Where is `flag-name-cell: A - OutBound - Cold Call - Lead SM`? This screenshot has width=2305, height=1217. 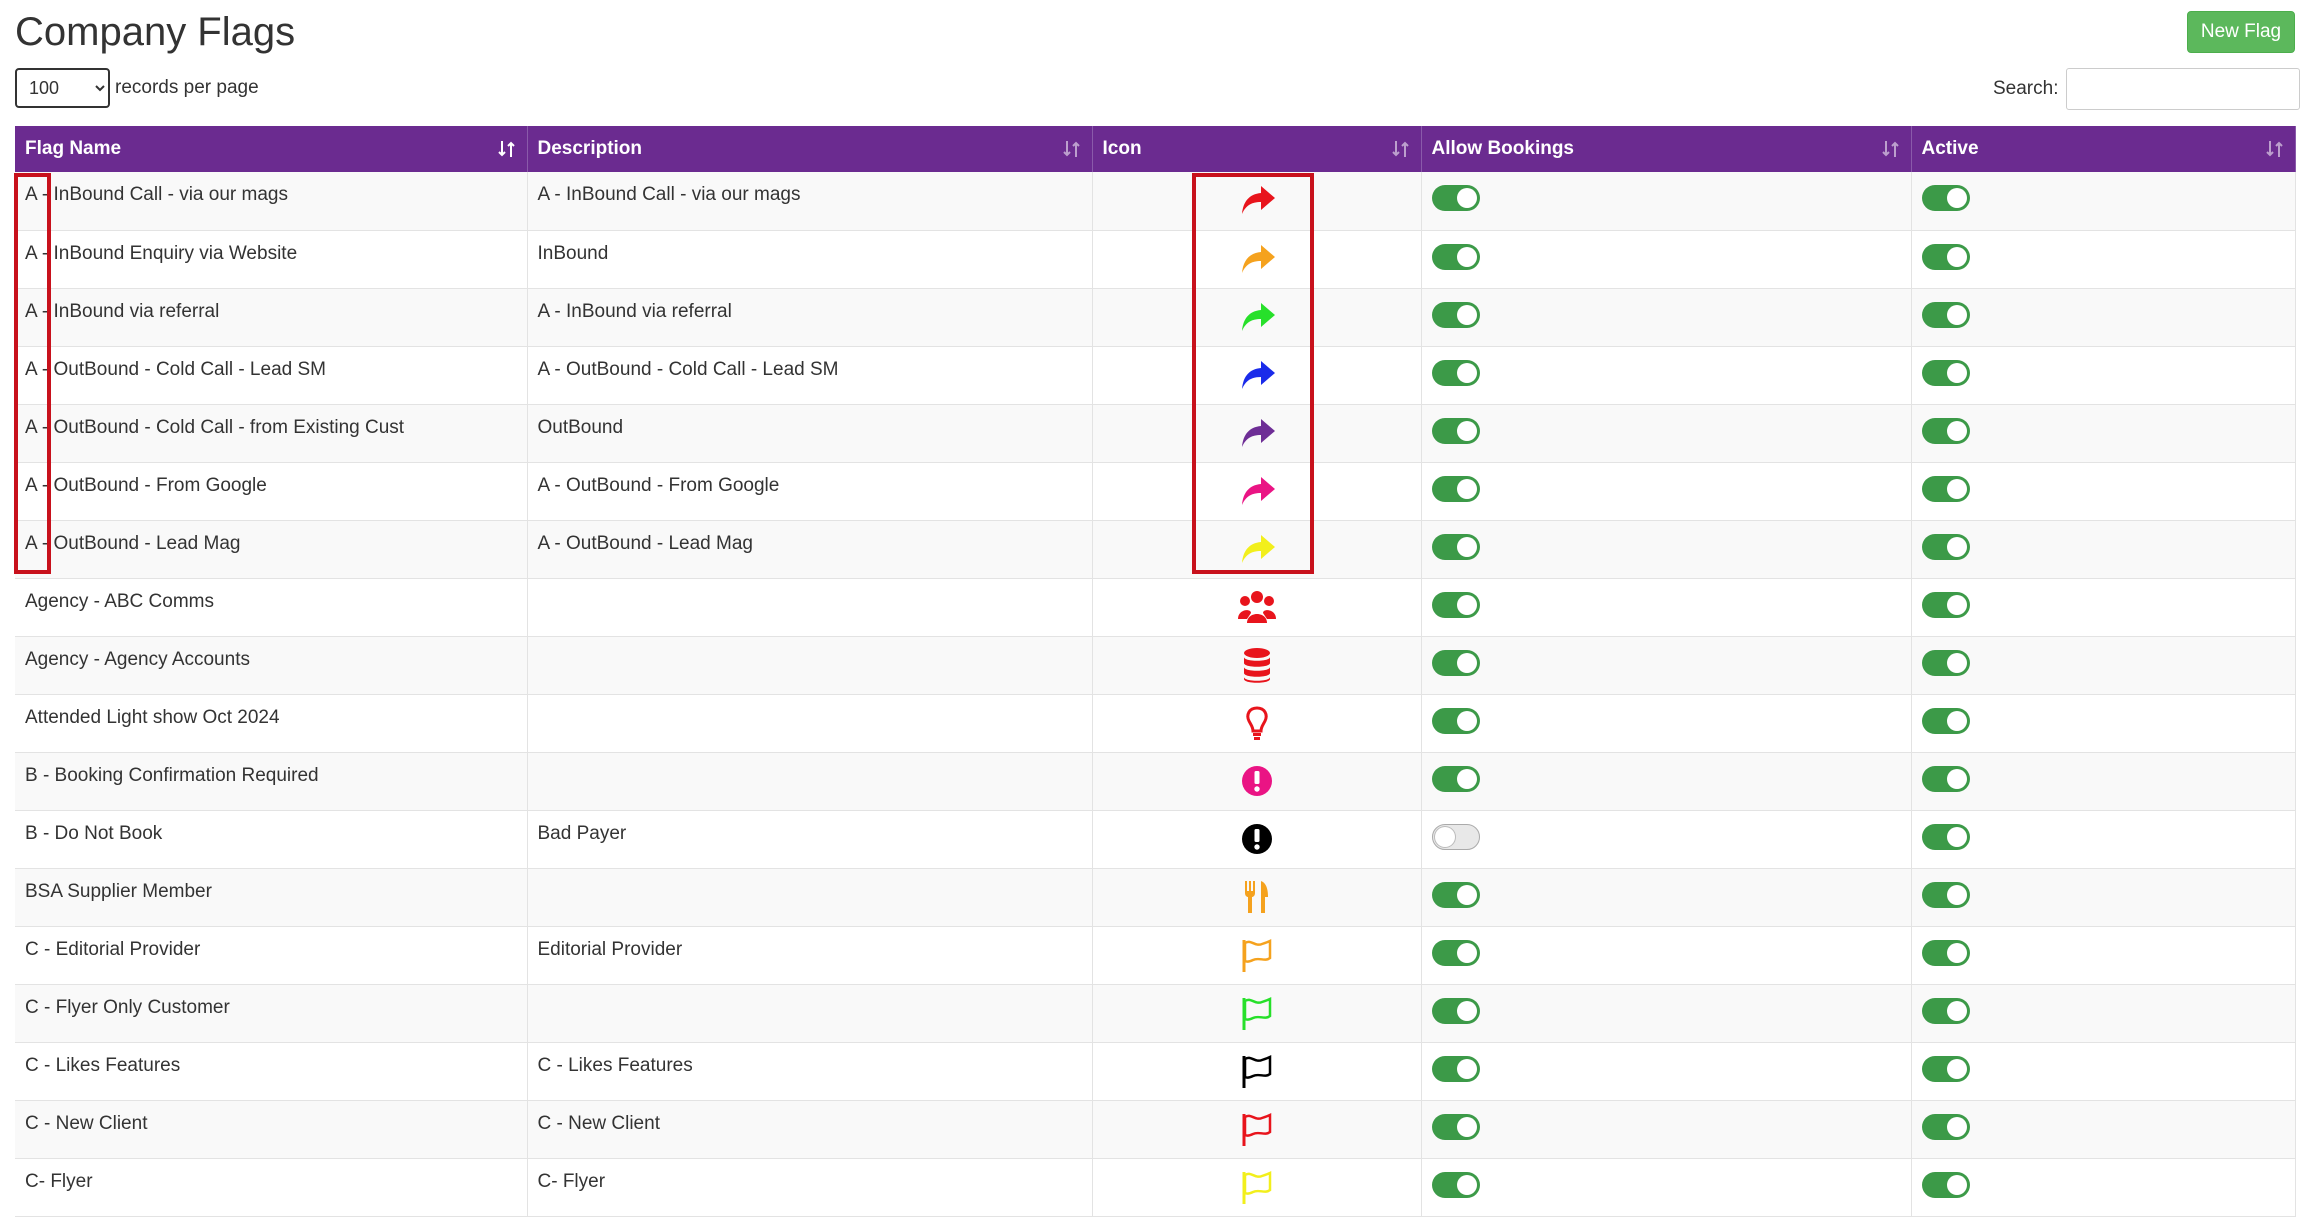
flag-name-cell: A - OutBound - Cold Call - Lead SM is located at coordinates (271, 375).